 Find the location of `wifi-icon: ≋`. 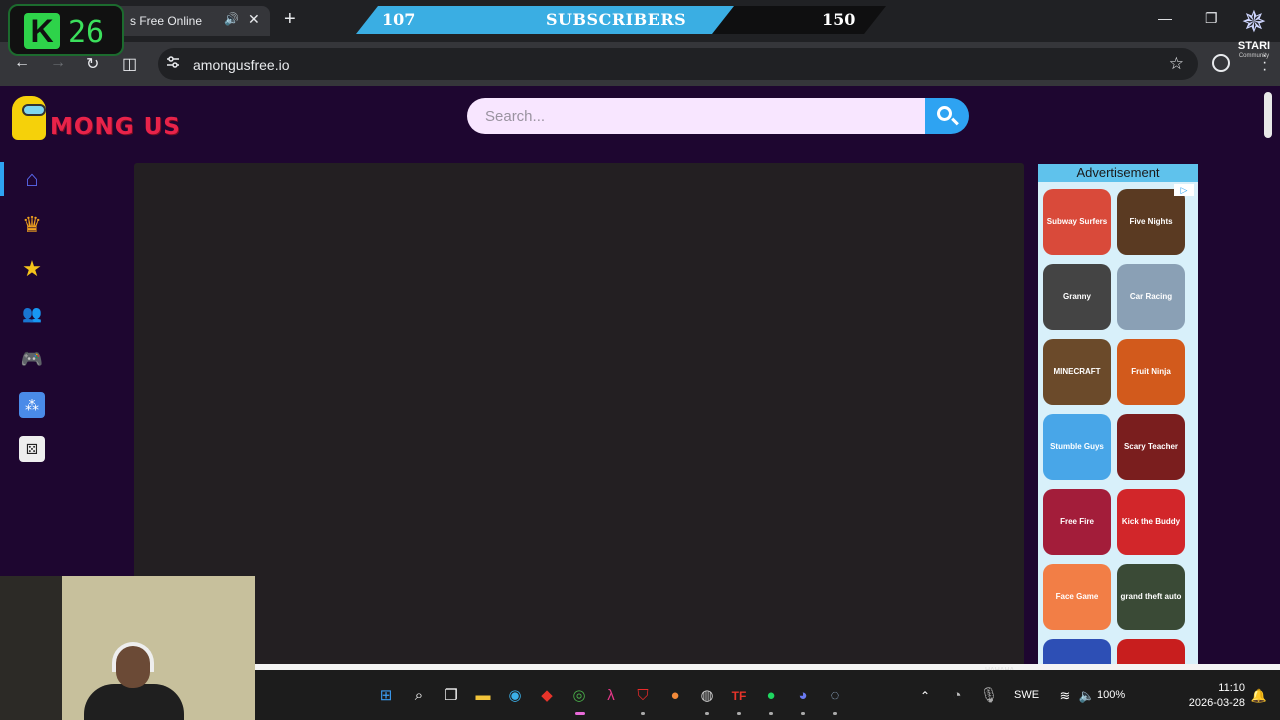

wifi-icon: ≋ is located at coordinates (1065, 696).